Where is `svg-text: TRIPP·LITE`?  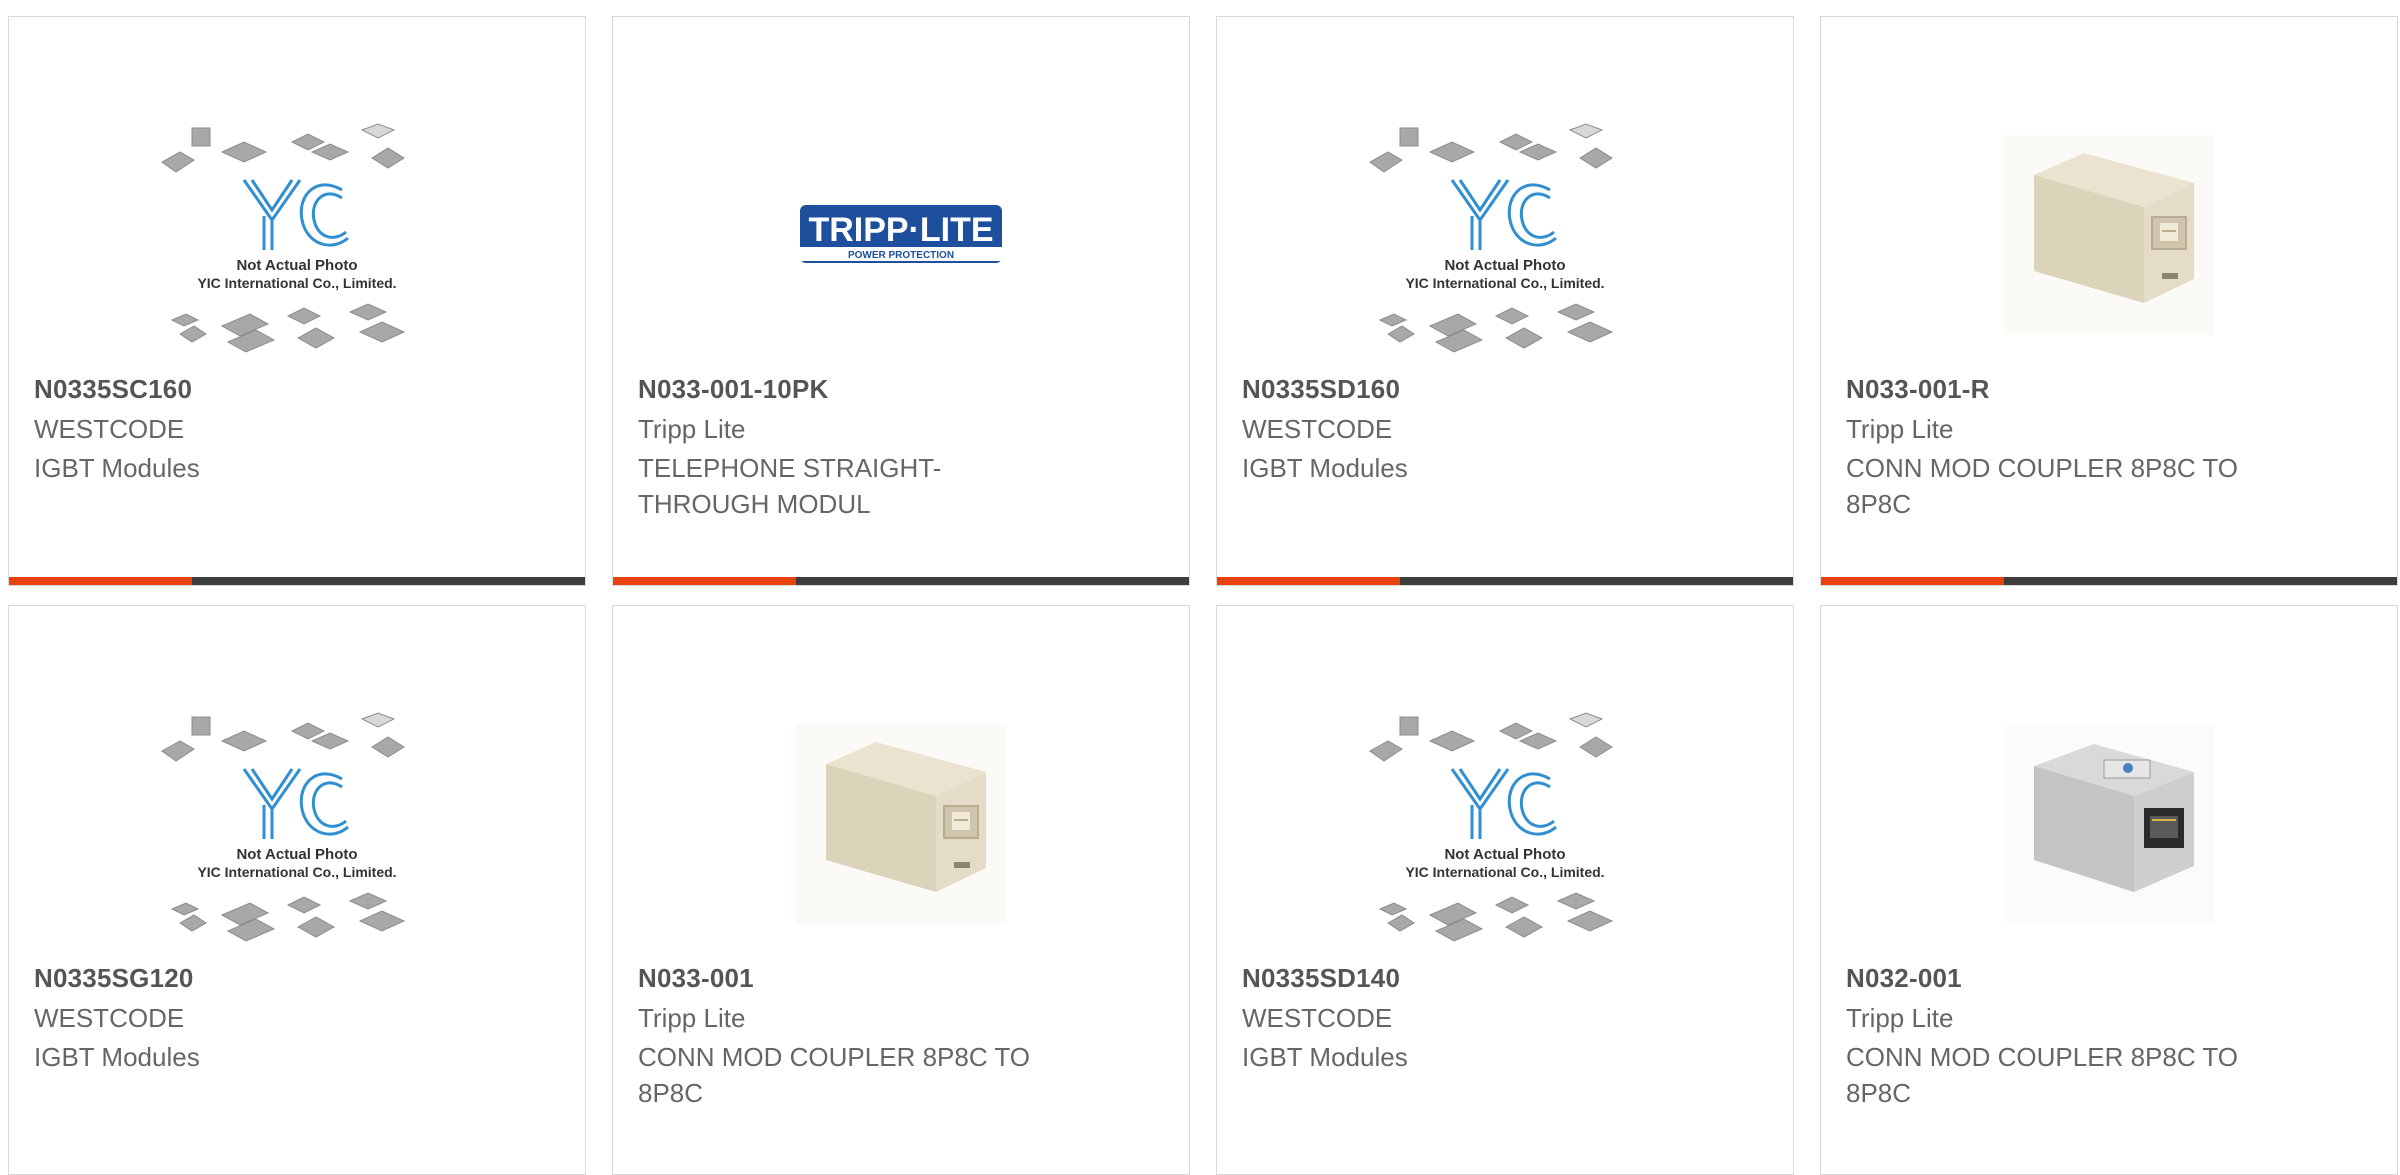
svg-text: TRIPP·LITE is located at coordinates (900, 230).